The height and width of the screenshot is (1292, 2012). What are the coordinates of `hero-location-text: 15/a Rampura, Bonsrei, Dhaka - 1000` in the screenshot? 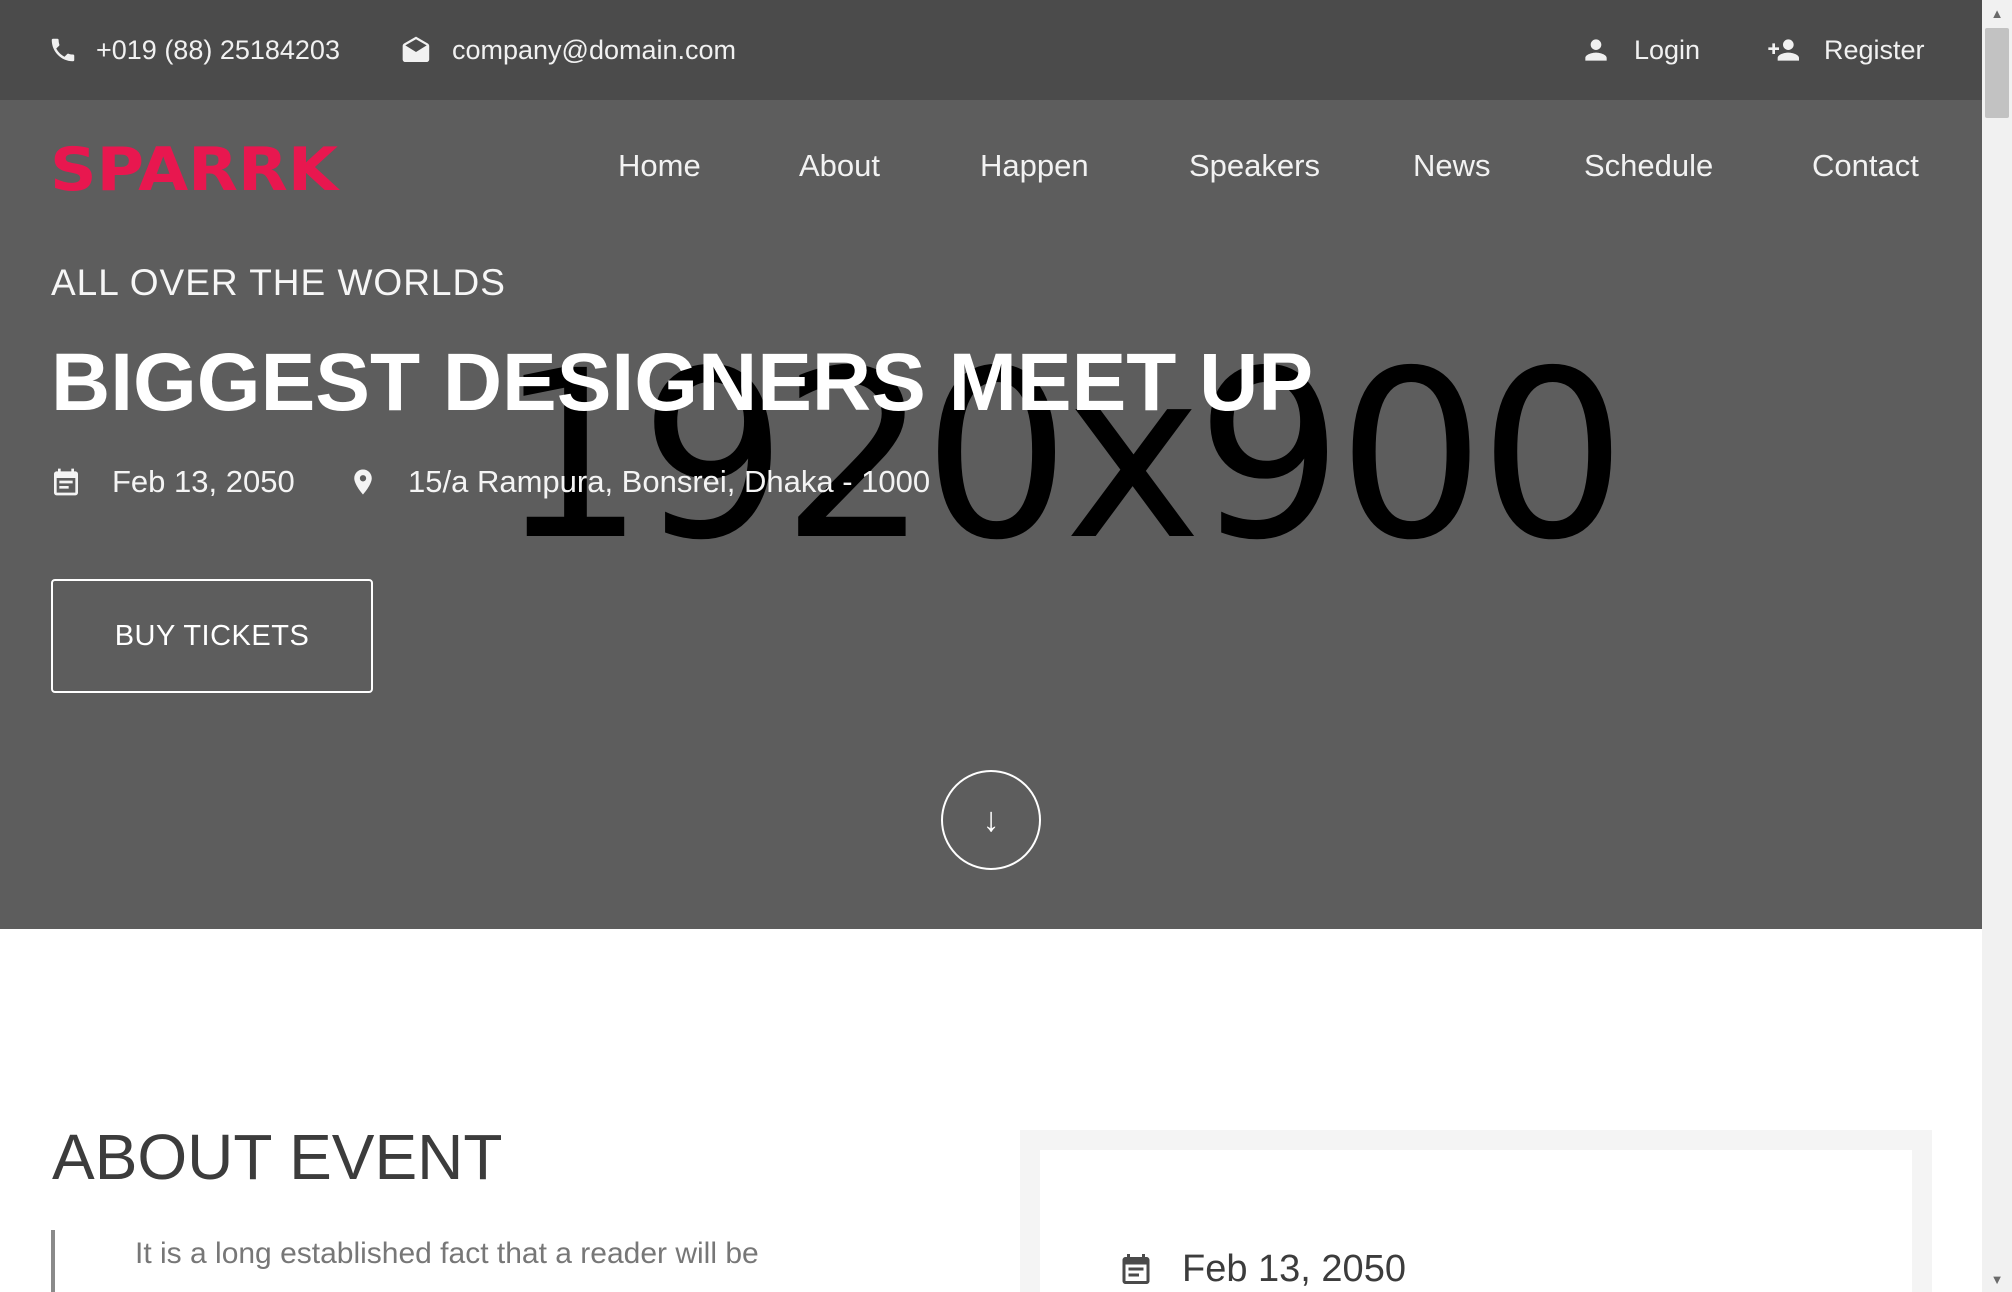 It's located at (669, 481).